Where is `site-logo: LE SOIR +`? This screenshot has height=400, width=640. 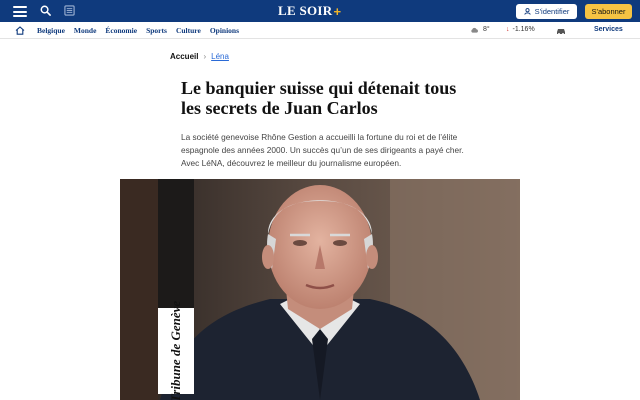 site-logo: LE SOIR + is located at coordinates (310, 11).